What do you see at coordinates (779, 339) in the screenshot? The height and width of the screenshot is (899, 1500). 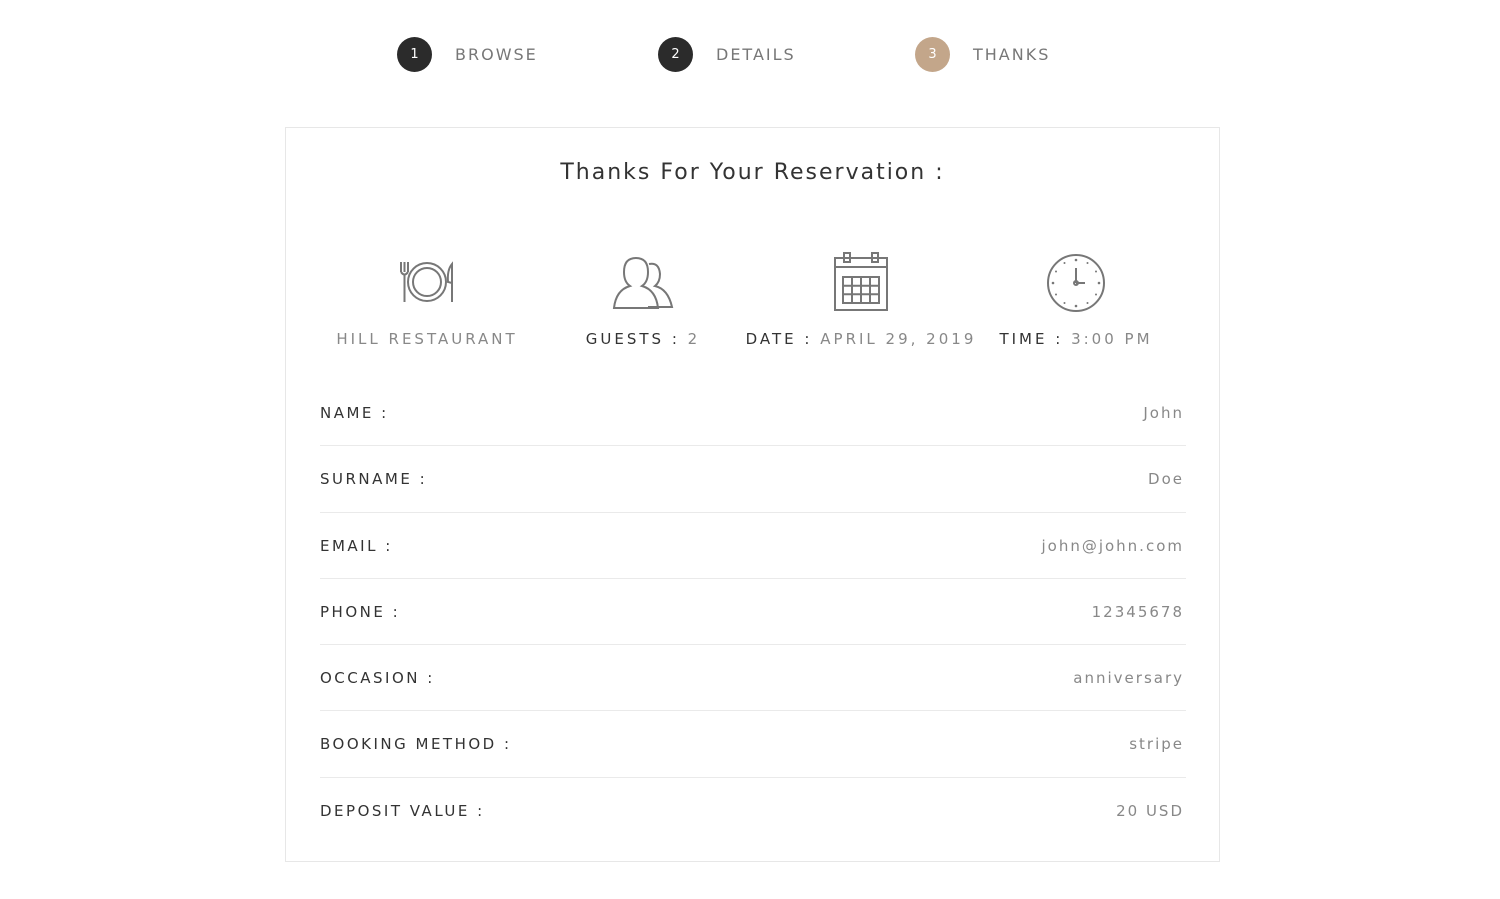 I see `date-label: DATE :` at bounding box center [779, 339].